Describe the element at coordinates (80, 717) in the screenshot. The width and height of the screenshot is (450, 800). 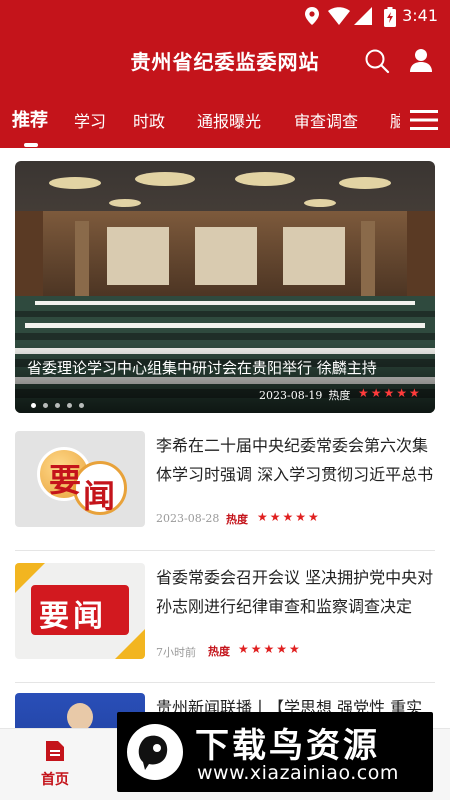
I see `anchor-figure` at that location.